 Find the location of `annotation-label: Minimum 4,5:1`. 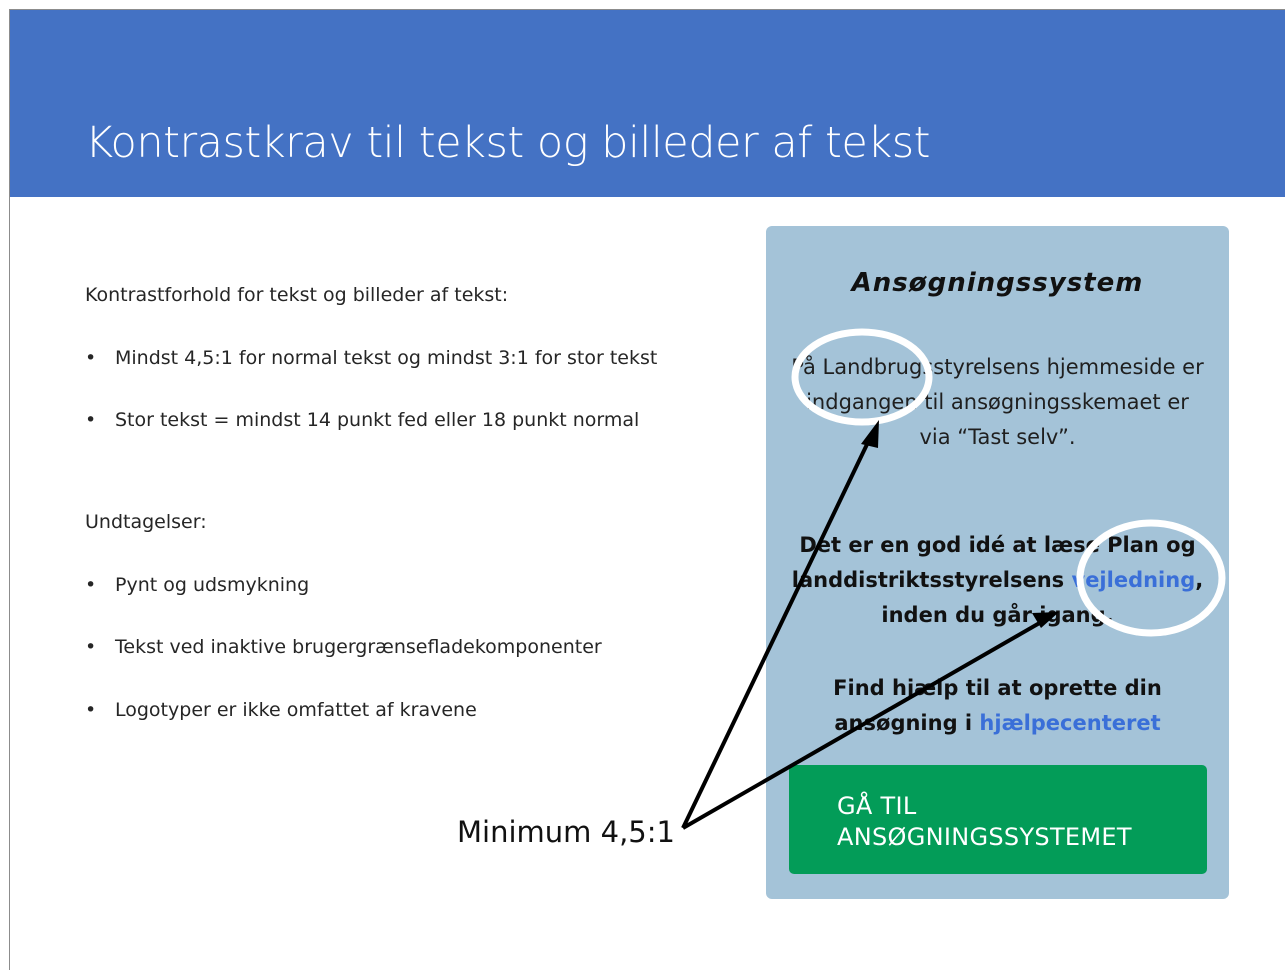

annotation-label: Minimum 4,5:1 is located at coordinates (566, 832).